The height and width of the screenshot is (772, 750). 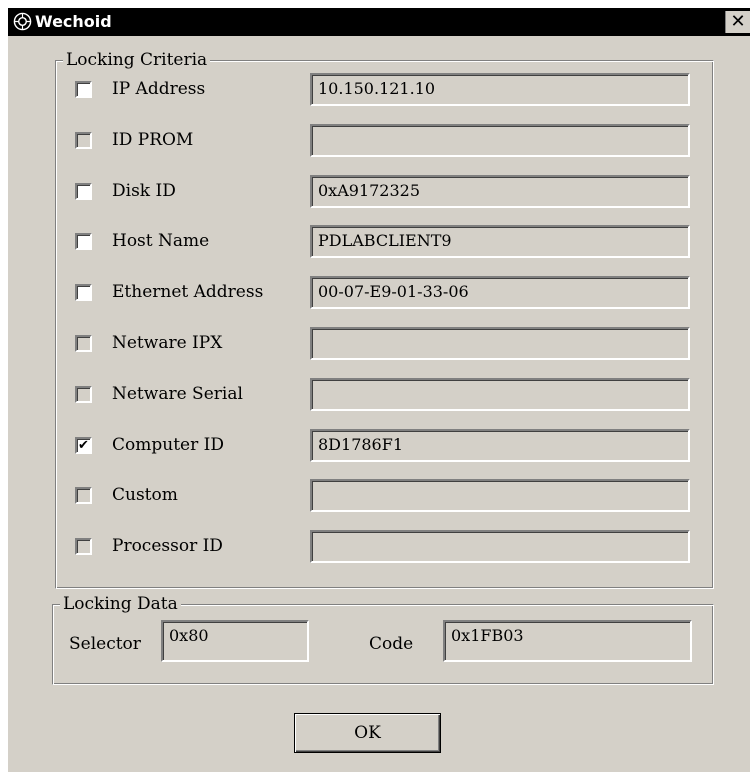 I want to click on window-title: Wechoid, so click(x=73, y=21).